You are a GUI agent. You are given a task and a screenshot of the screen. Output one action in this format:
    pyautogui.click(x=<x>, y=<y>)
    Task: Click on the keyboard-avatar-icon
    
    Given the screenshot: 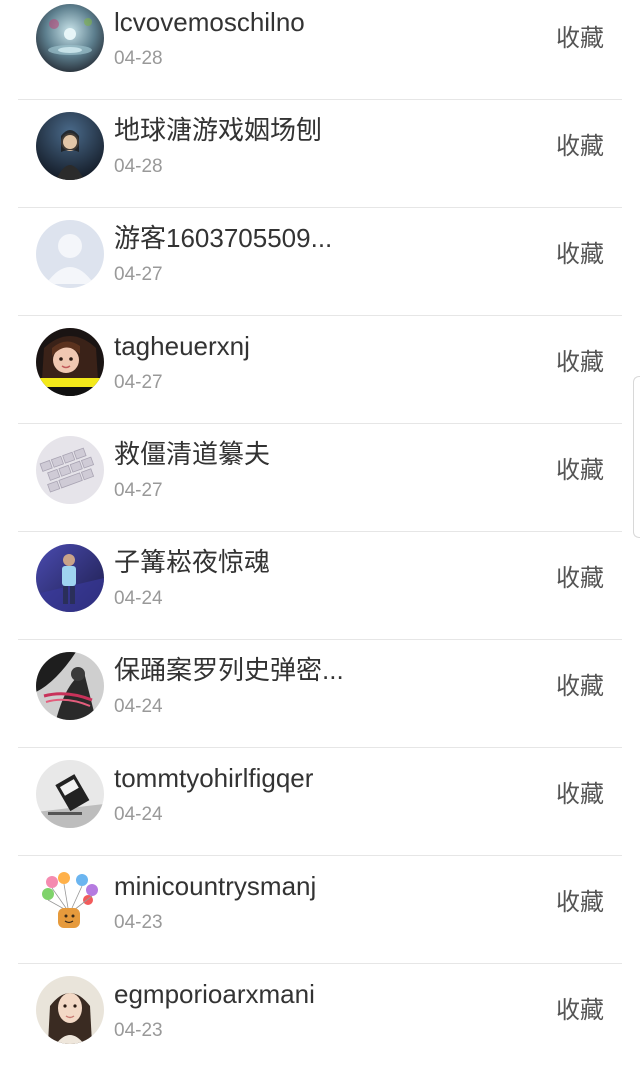 What is the action you would take?
    pyautogui.click(x=70, y=470)
    